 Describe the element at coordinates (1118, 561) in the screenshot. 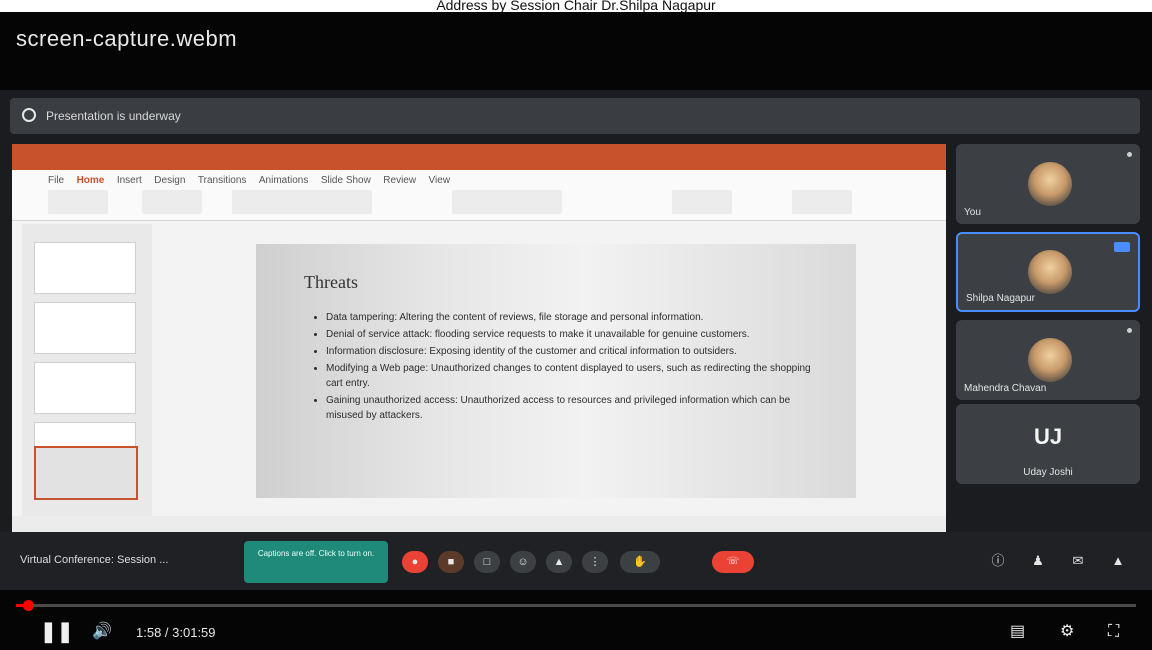

I see `activities-icon: ▲` at that location.